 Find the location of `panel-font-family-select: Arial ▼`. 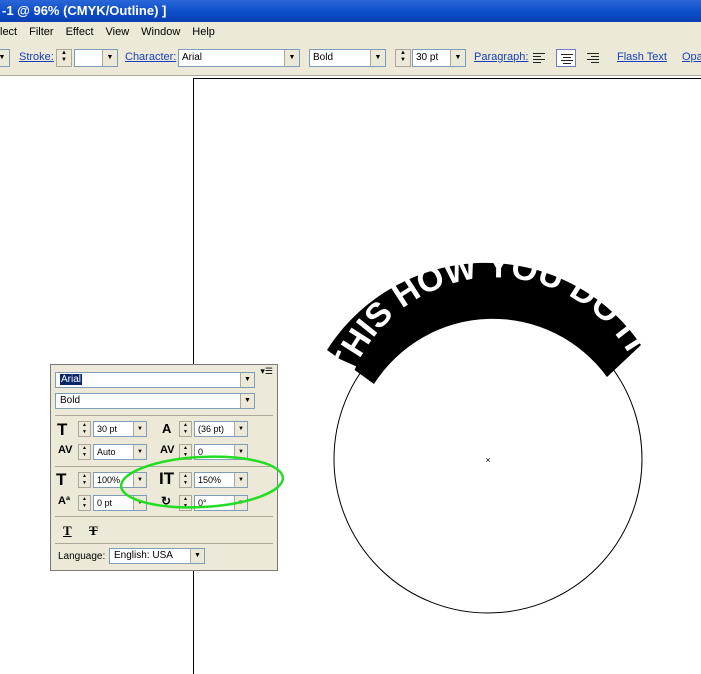

panel-font-family-select: Arial ▼ is located at coordinates (155, 380).